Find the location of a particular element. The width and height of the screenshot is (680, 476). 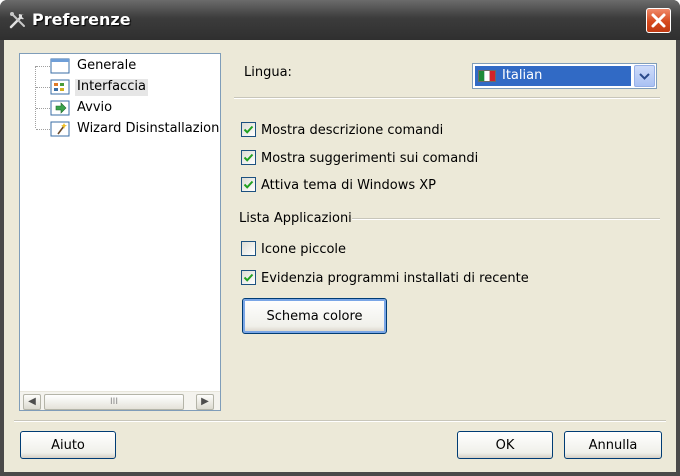

wizard-icon is located at coordinates (60, 129).